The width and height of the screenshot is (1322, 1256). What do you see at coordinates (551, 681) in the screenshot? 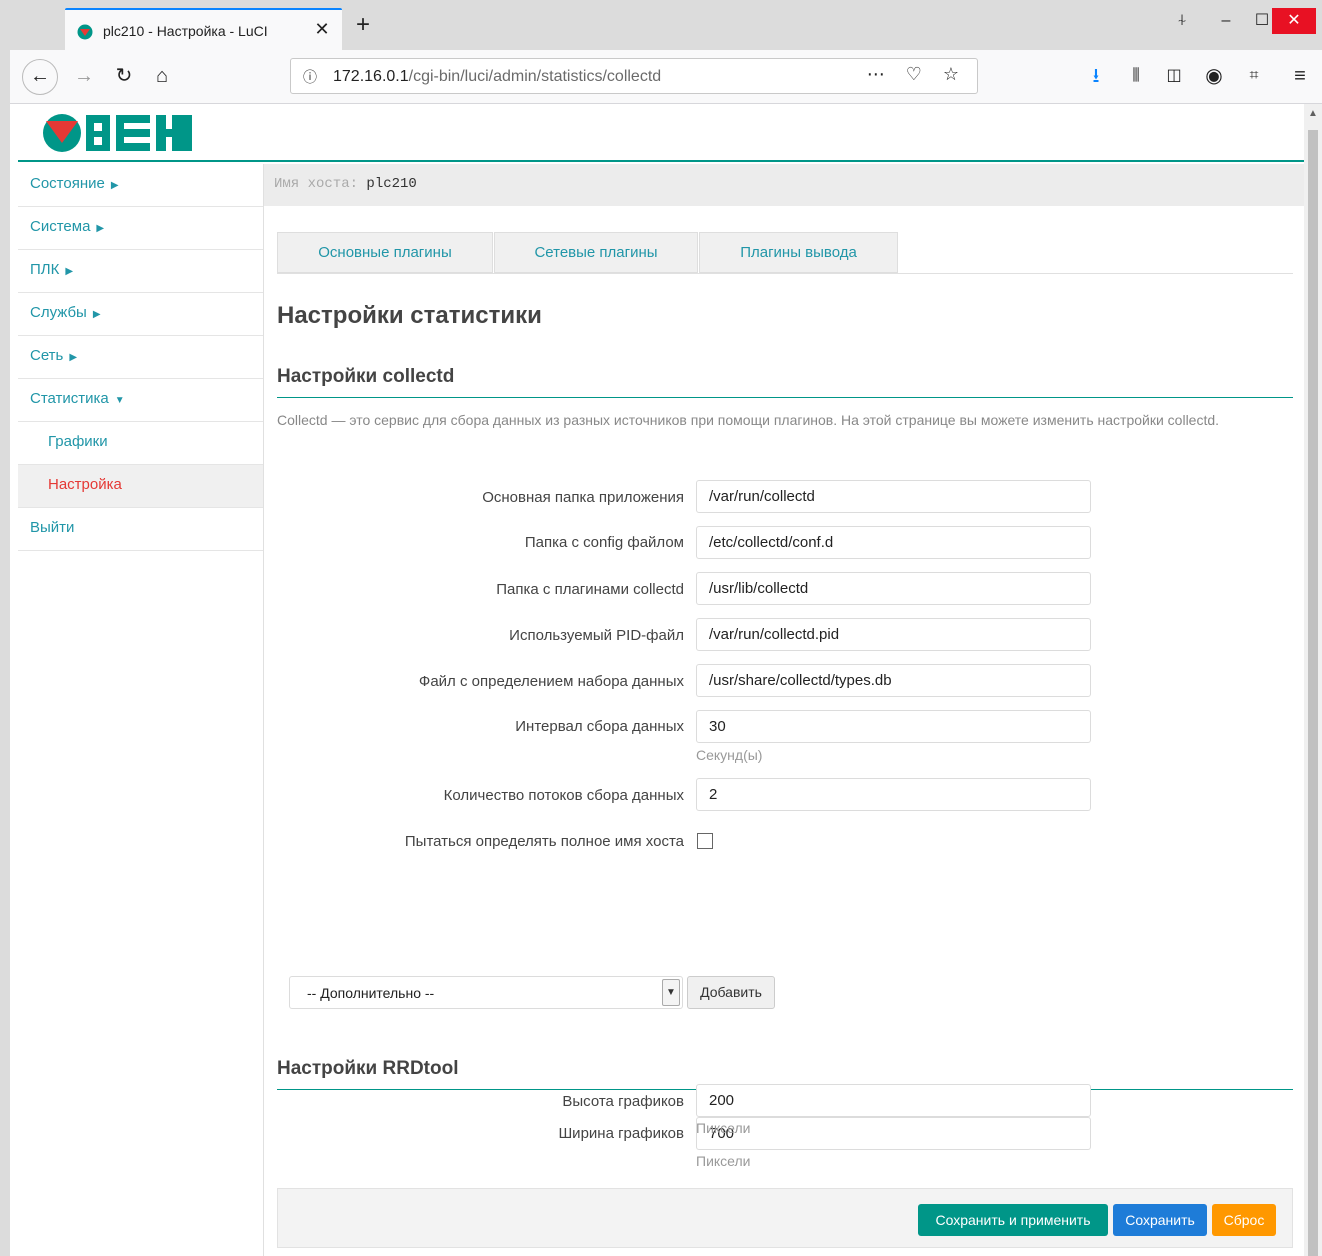
I see `field-label: Файл с определением набора данных` at bounding box center [551, 681].